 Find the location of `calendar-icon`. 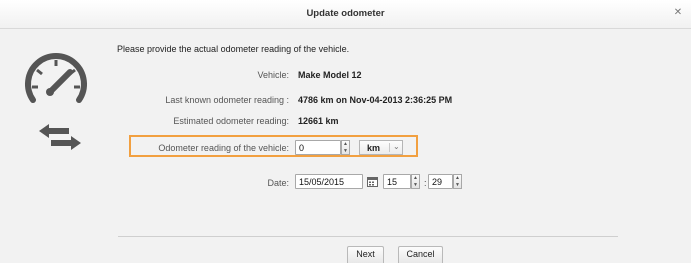

calendar-icon is located at coordinates (372, 181).